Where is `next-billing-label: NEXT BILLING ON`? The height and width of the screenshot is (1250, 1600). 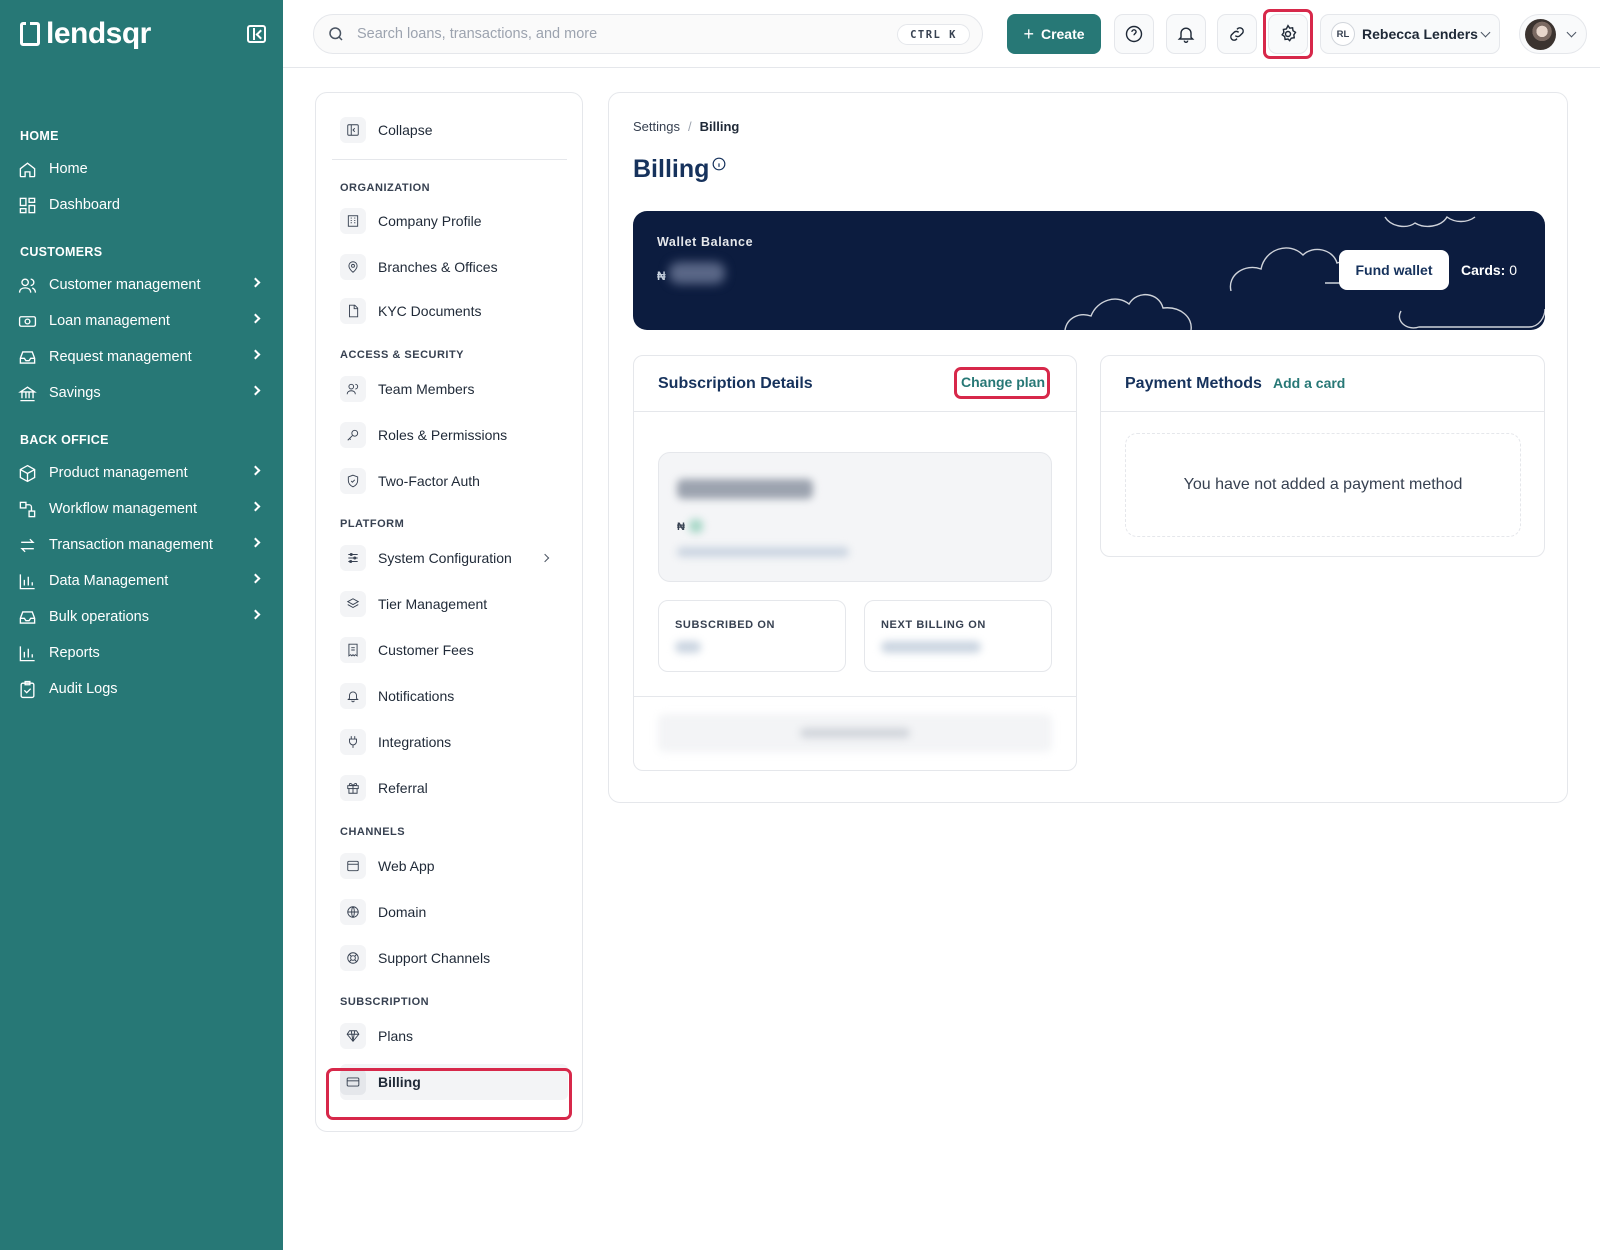
next-billing-label: NEXT BILLING ON is located at coordinates (933, 625).